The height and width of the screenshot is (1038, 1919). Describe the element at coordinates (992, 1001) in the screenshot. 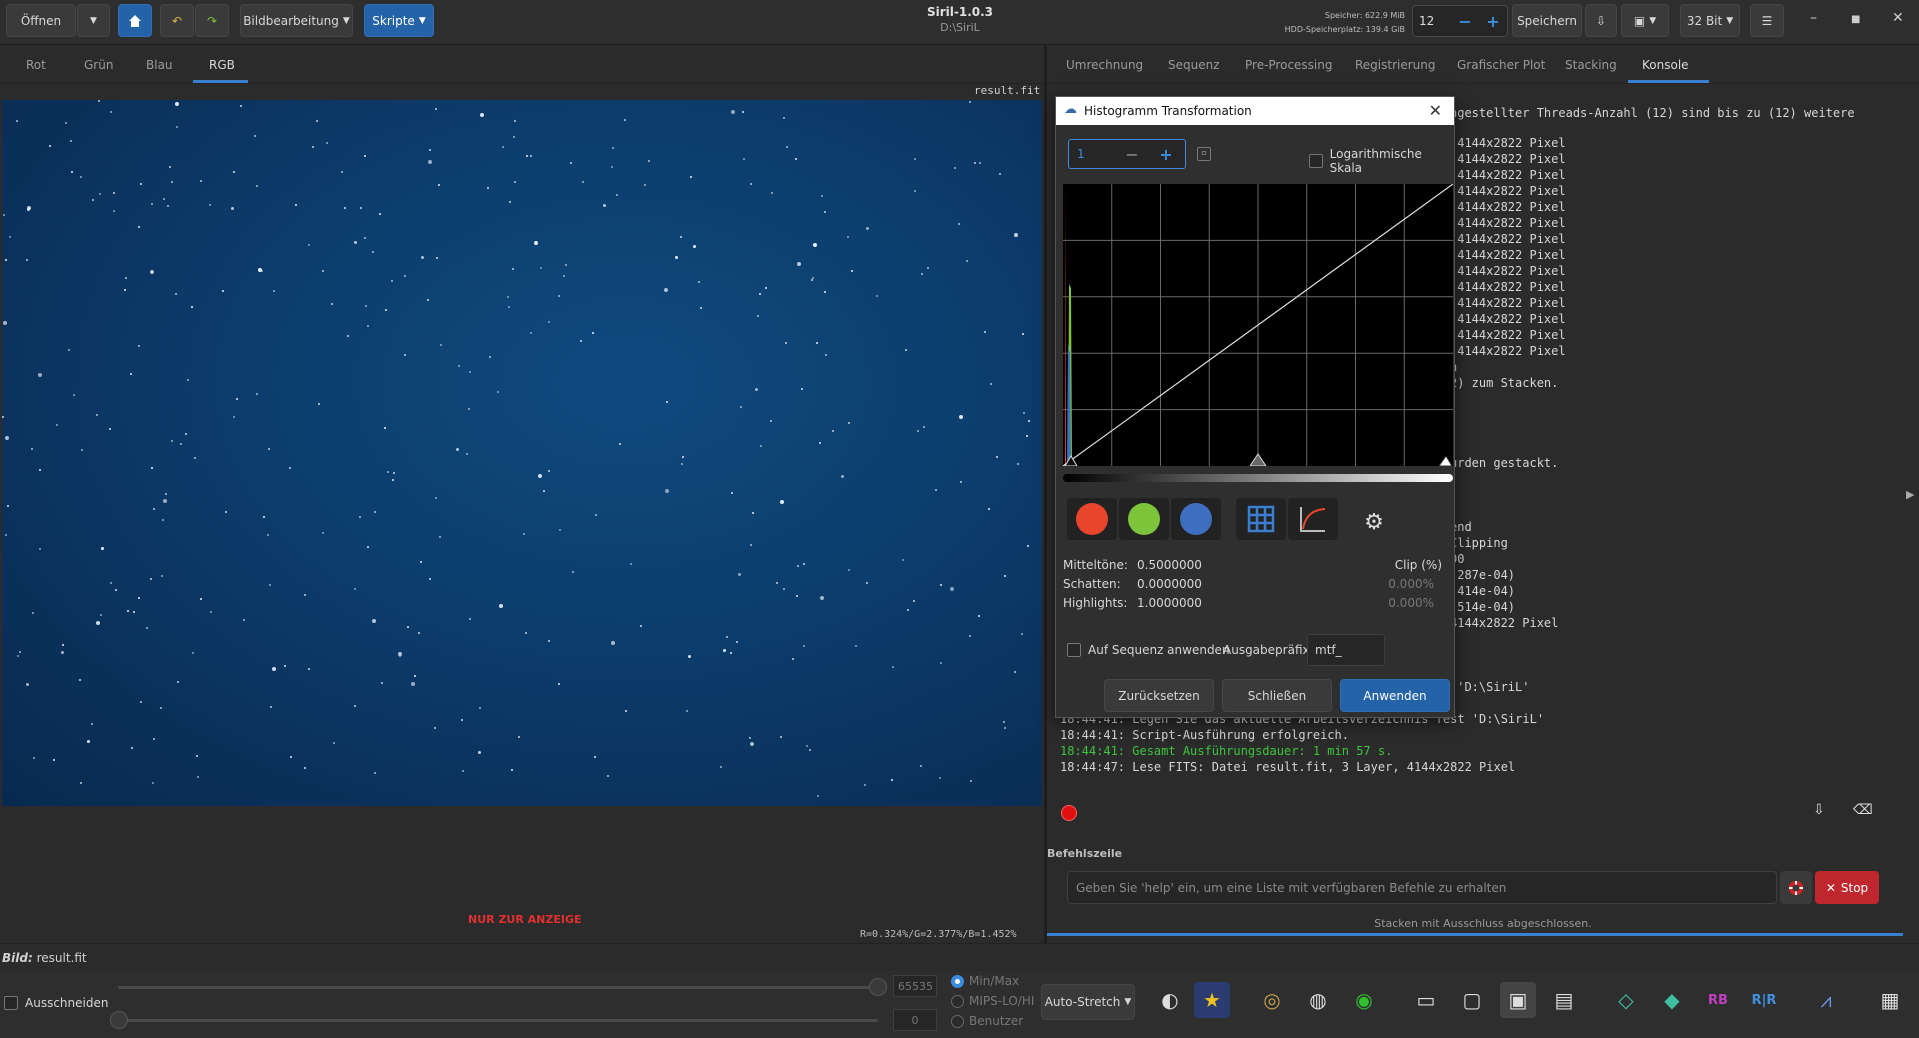

I see `radio-mips: MIPS-LO/HI` at that location.